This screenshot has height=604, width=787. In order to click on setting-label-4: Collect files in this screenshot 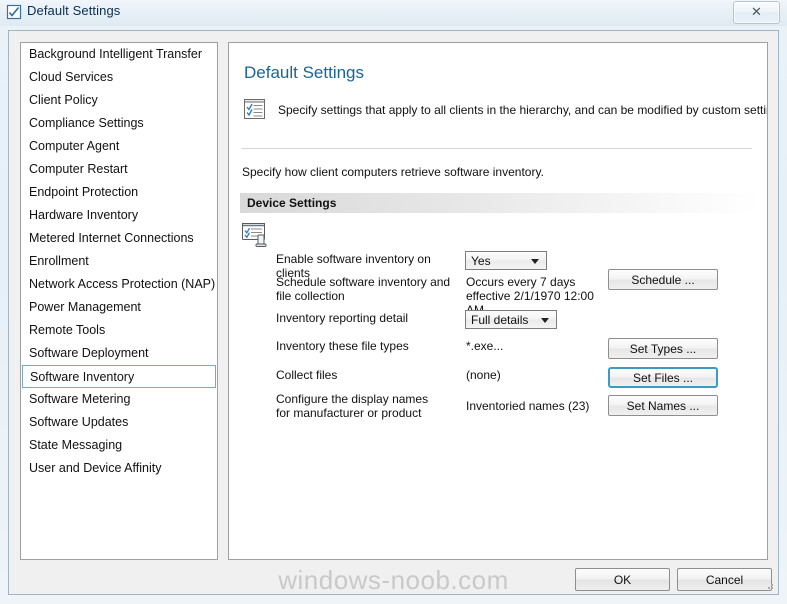, I will do `click(307, 375)`.